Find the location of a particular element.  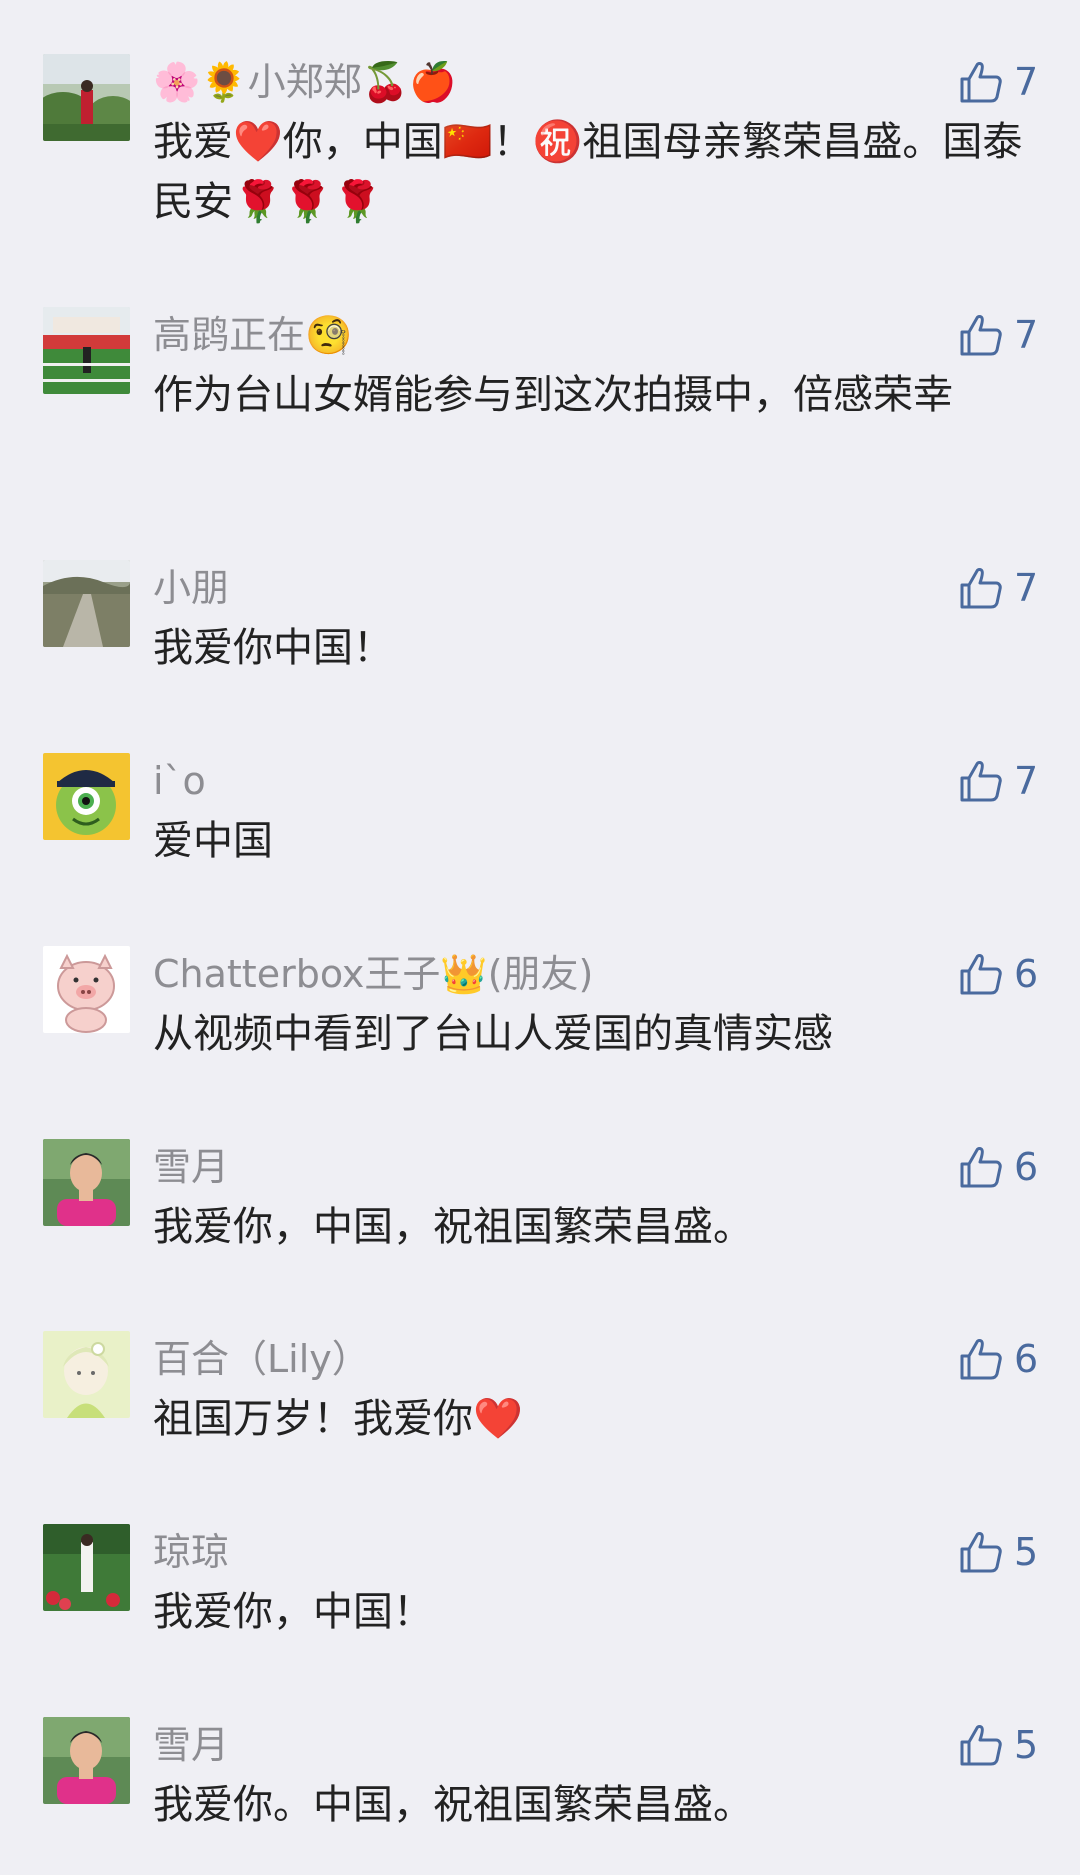

comment-text: 我爱你。中国，祝祖国繁荣昌盛。 is located at coordinates (453, 1805).